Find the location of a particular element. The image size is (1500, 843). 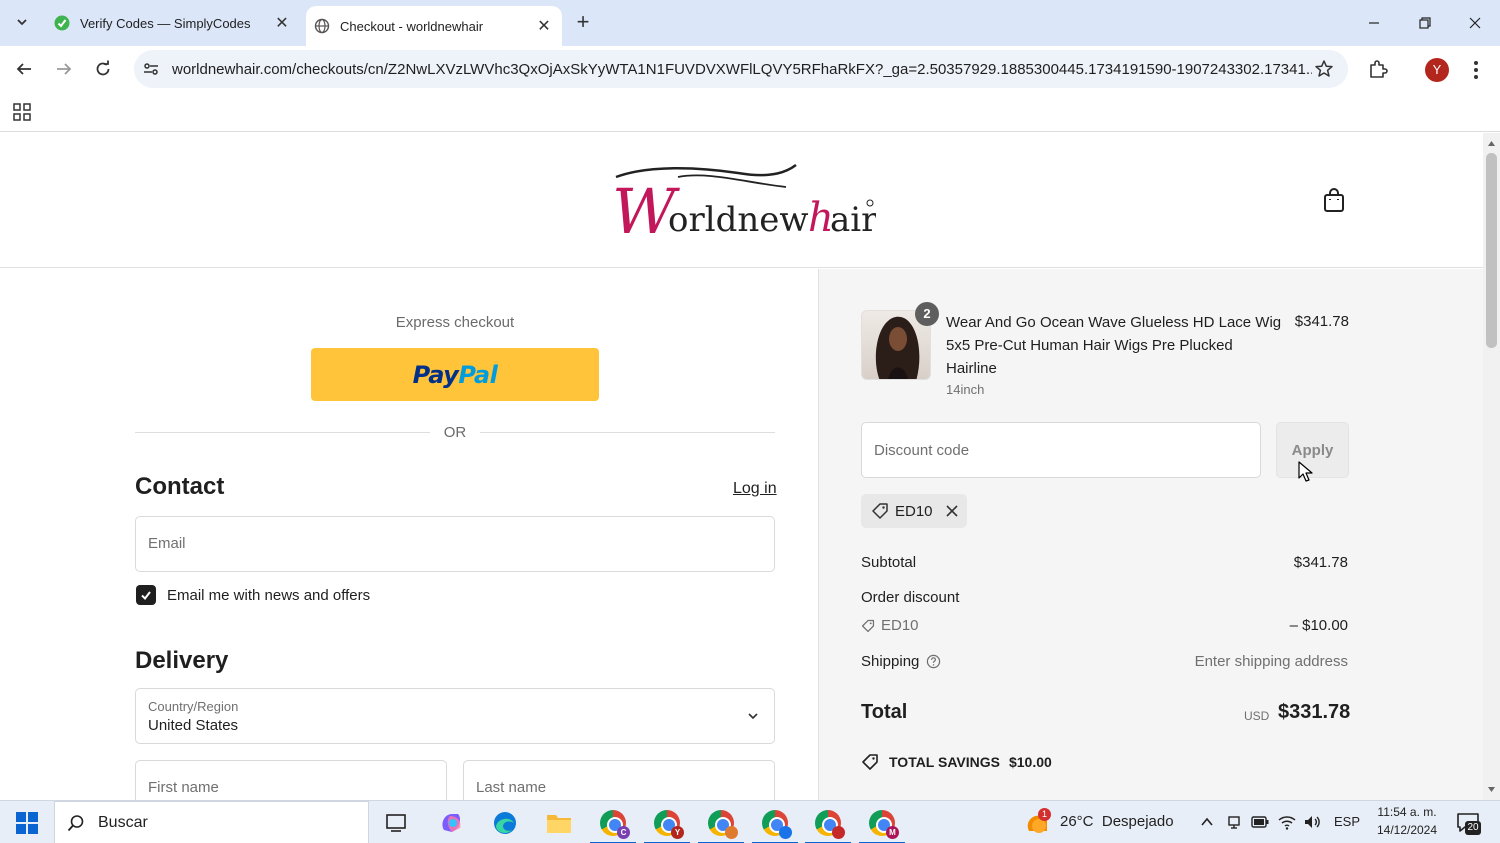

site-info-icon is located at coordinates (151, 69).